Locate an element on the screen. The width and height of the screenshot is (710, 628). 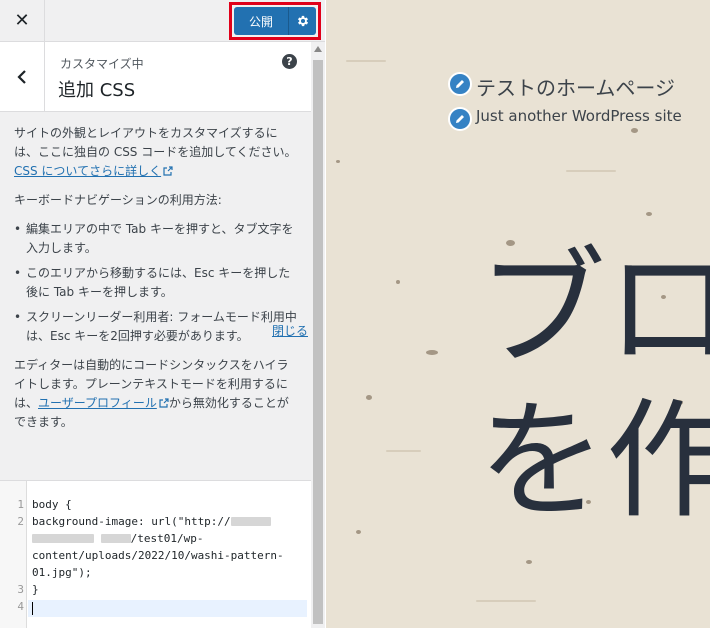
hero-heading-line: ブロ is located at coordinates (594, 309).